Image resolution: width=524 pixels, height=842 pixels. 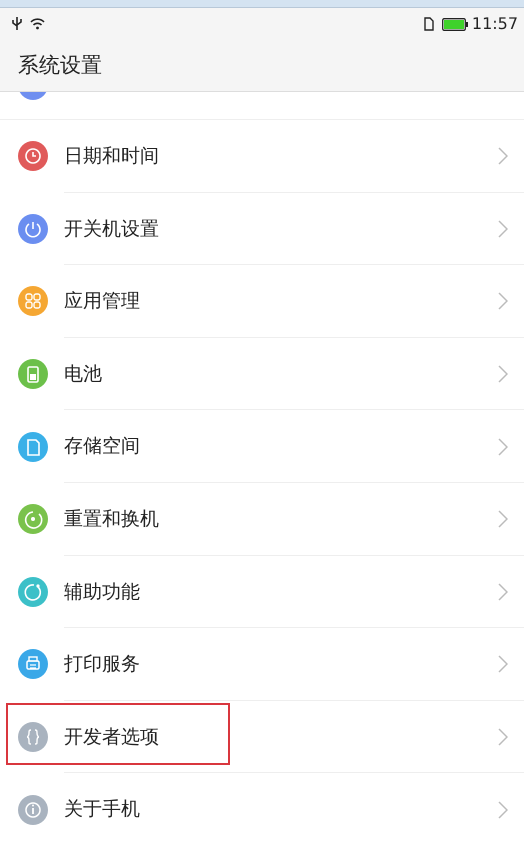 What do you see at coordinates (262, 592) in the screenshot?
I see `settings-item: 辅助功能` at bounding box center [262, 592].